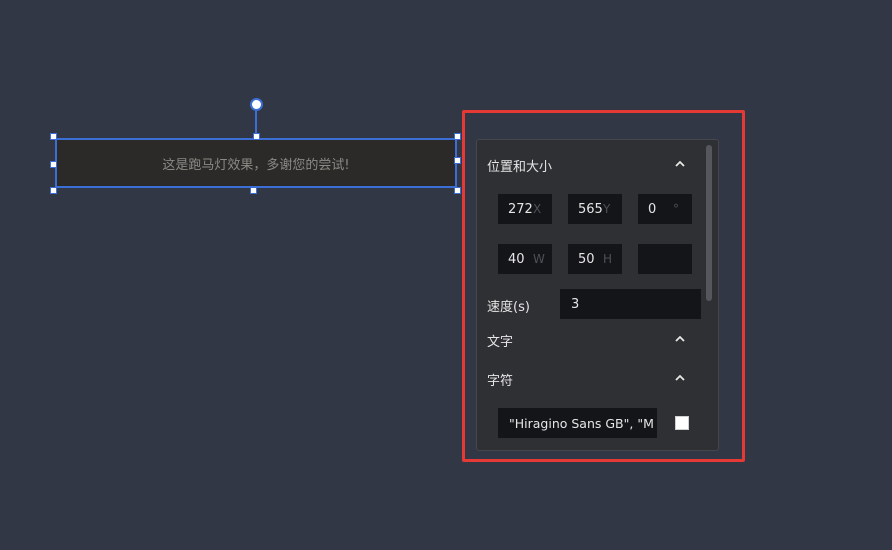  What do you see at coordinates (256, 136) in the screenshot?
I see `resize-handle-top` at bounding box center [256, 136].